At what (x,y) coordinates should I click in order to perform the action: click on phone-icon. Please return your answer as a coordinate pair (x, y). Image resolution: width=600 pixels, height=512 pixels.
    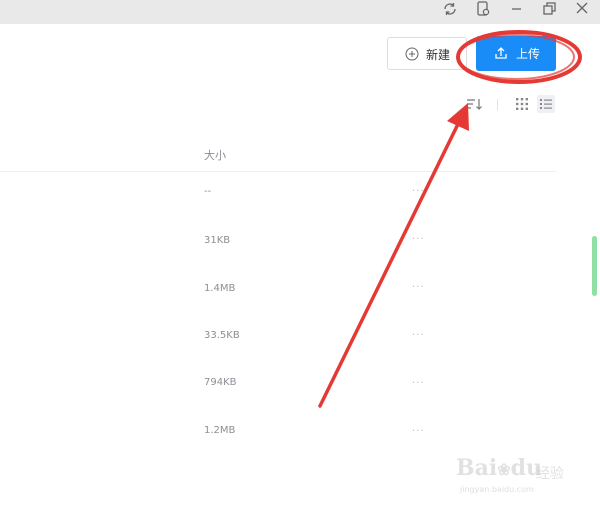
    Looking at the image, I should click on (483, 9).